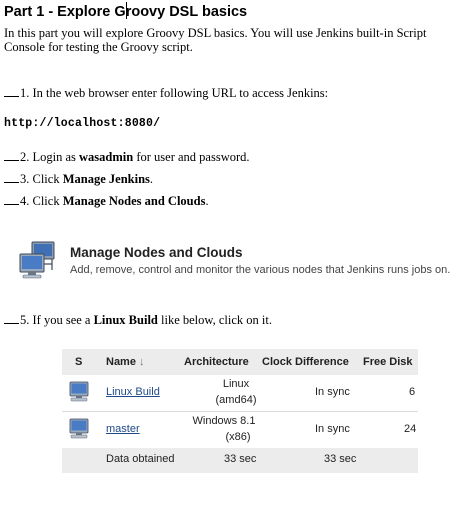 The image size is (467, 508). I want to click on table-row: master Windows 8.1 (x86) In sync 24, so click(240, 430).